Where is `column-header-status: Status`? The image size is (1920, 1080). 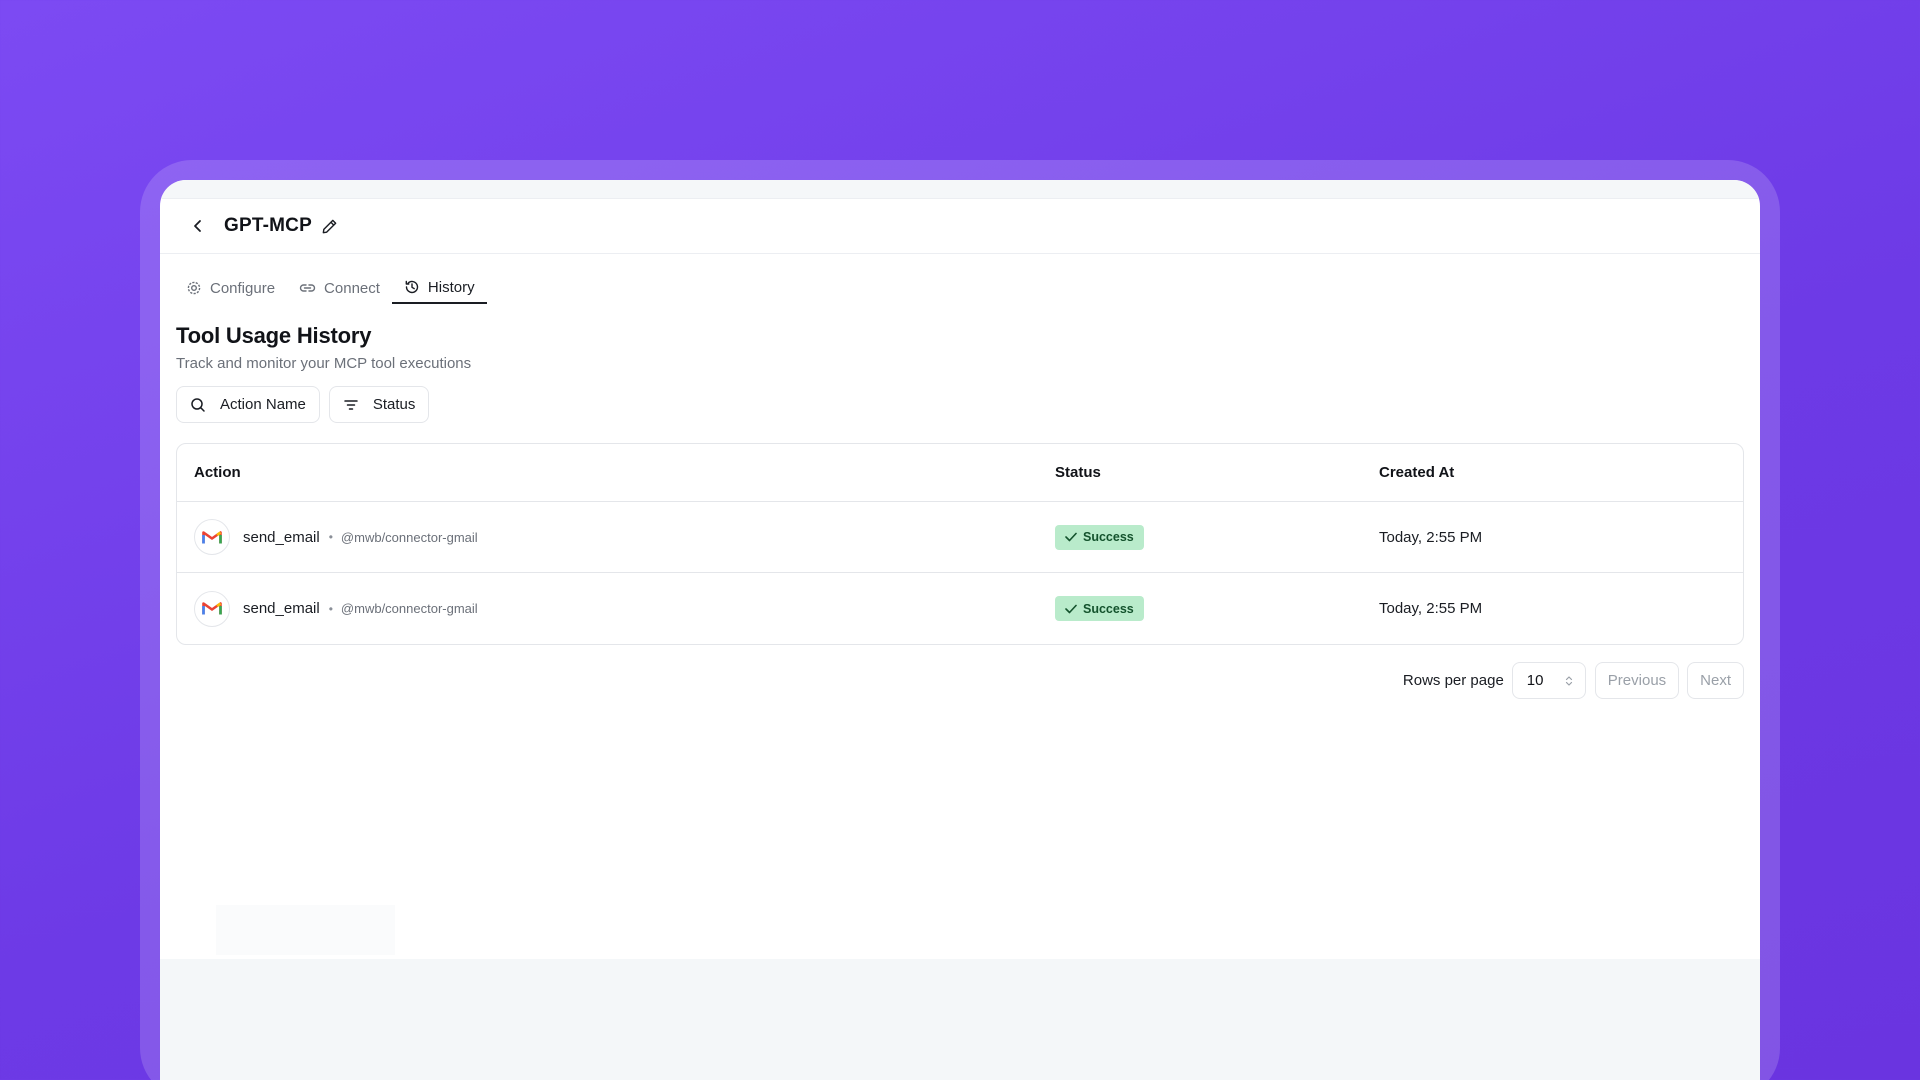
column-header-status: Status is located at coordinates (1078, 472).